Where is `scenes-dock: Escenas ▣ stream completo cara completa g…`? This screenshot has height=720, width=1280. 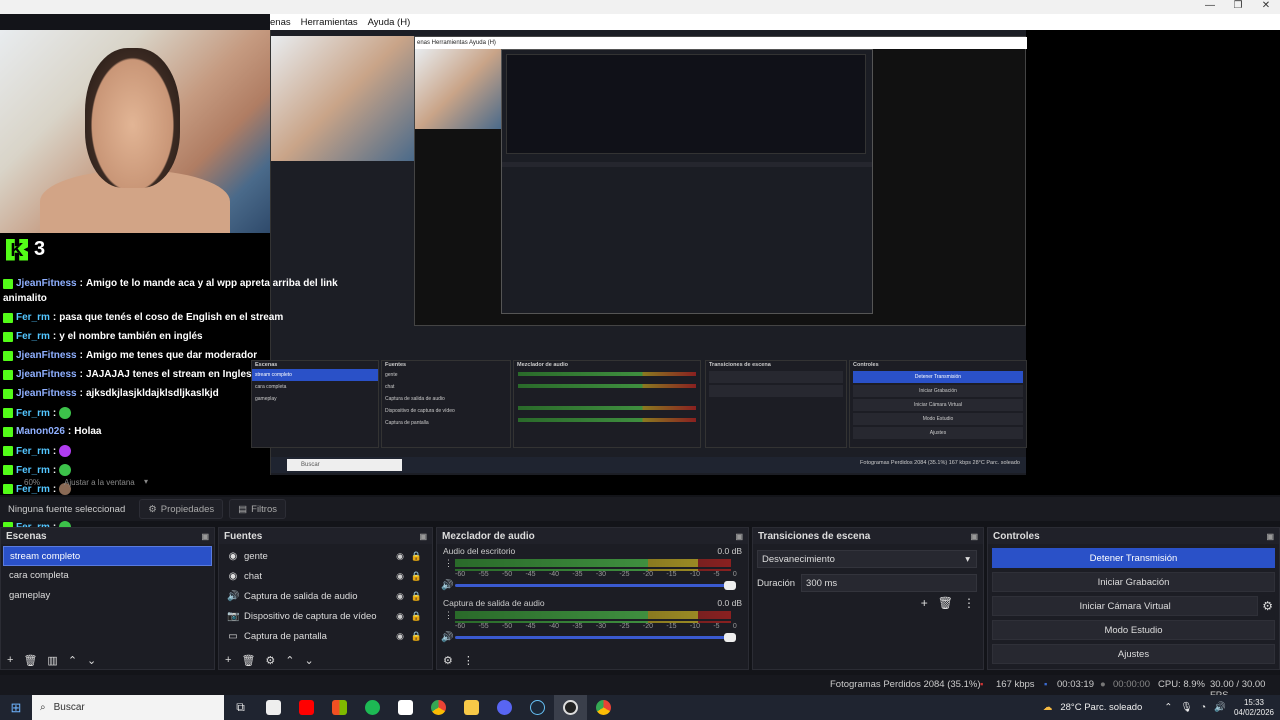 scenes-dock: Escenas ▣ stream completo cara completa g… is located at coordinates (107, 598).